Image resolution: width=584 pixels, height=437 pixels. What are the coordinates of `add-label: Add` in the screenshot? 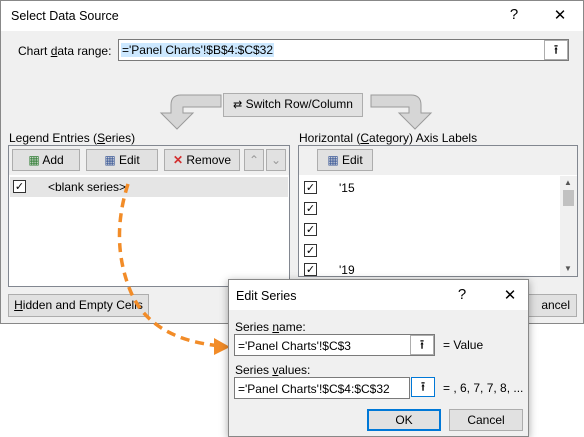 It's located at (53, 160).